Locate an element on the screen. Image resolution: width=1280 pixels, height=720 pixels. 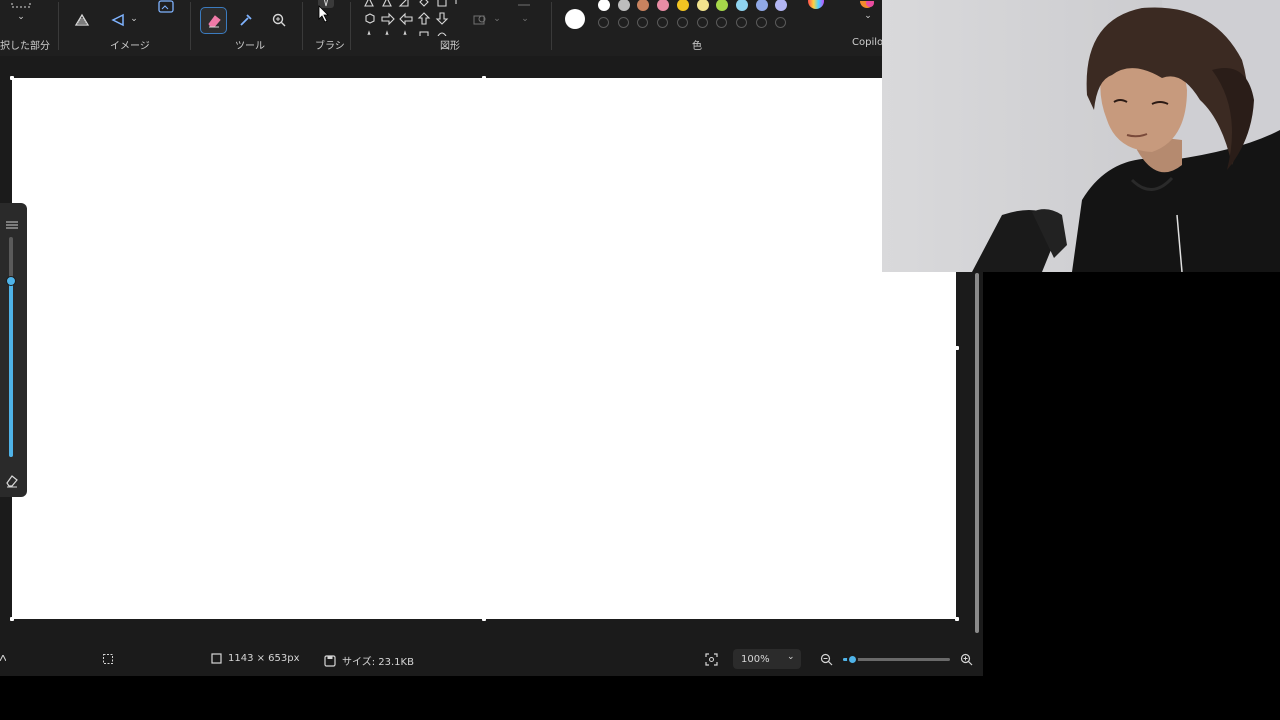
group-label-image: イメージ is located at coordinates (130, 46).